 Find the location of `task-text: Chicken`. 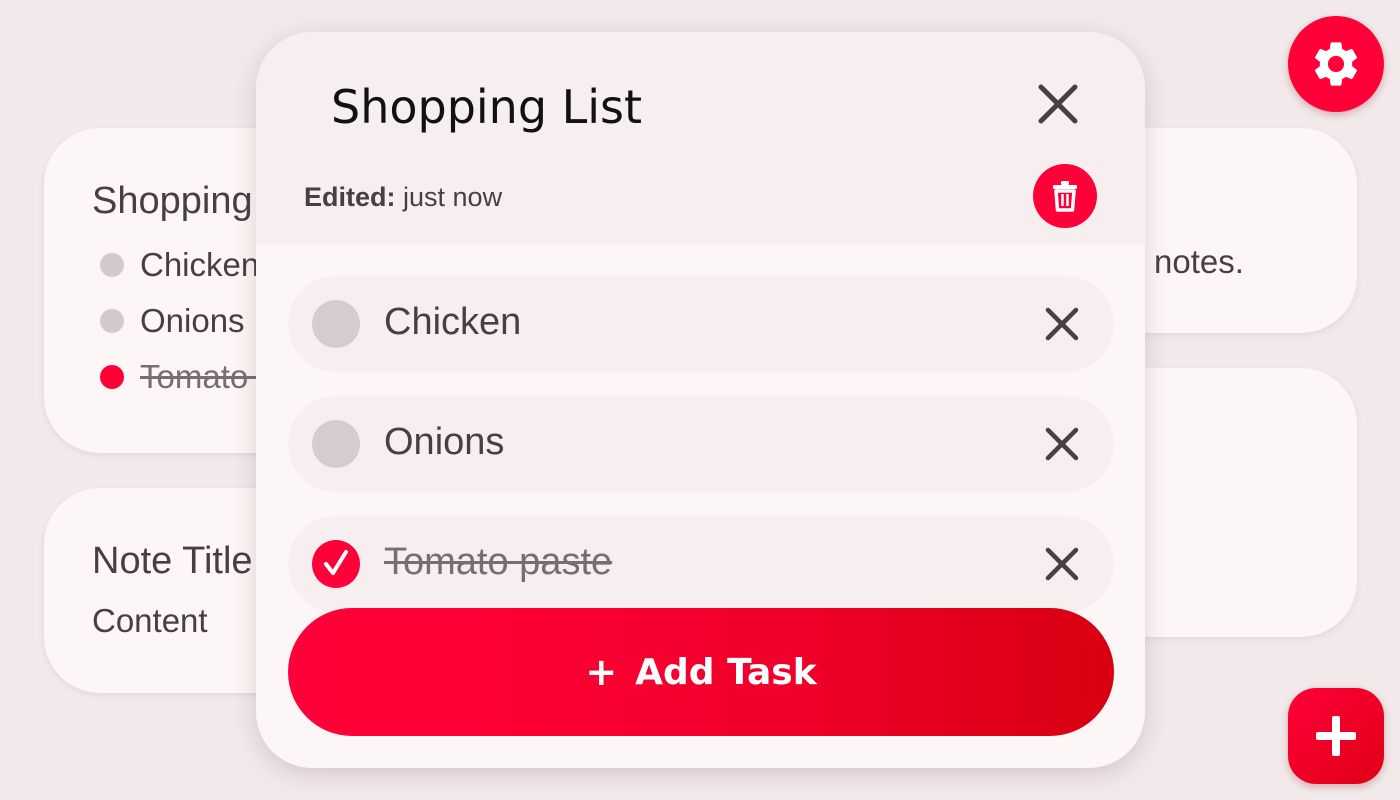

task-text: Chicken is located at coordinates (452, 322).